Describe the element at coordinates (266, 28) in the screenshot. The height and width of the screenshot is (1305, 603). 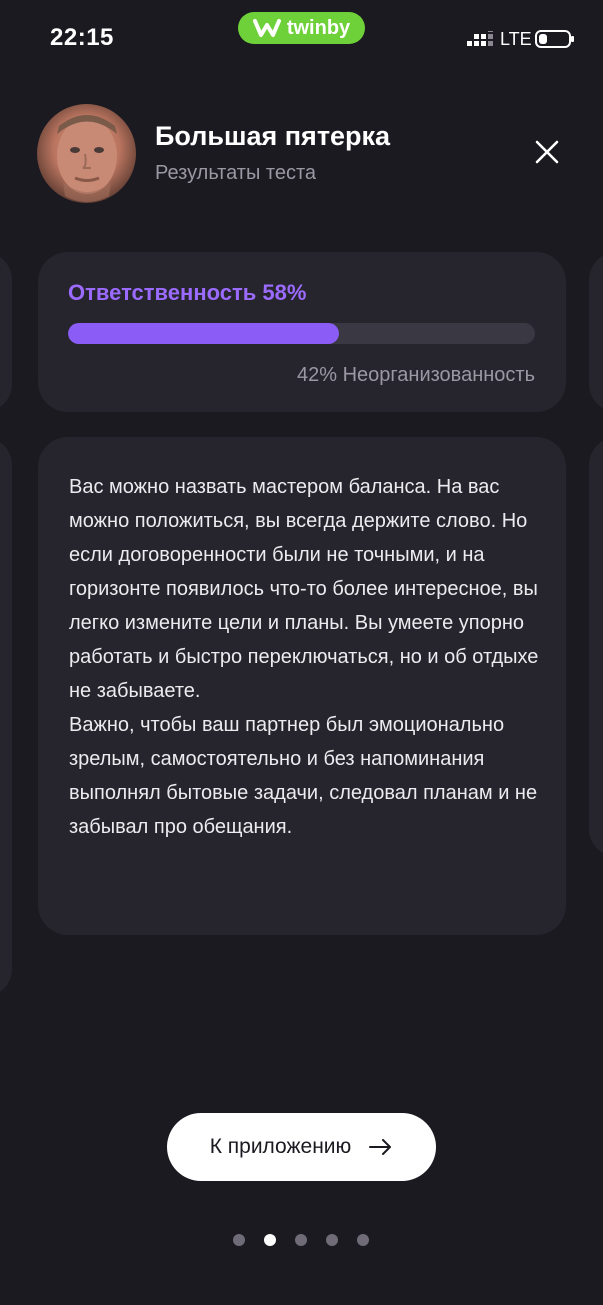
I see `twinby-logo-icon` at that location.